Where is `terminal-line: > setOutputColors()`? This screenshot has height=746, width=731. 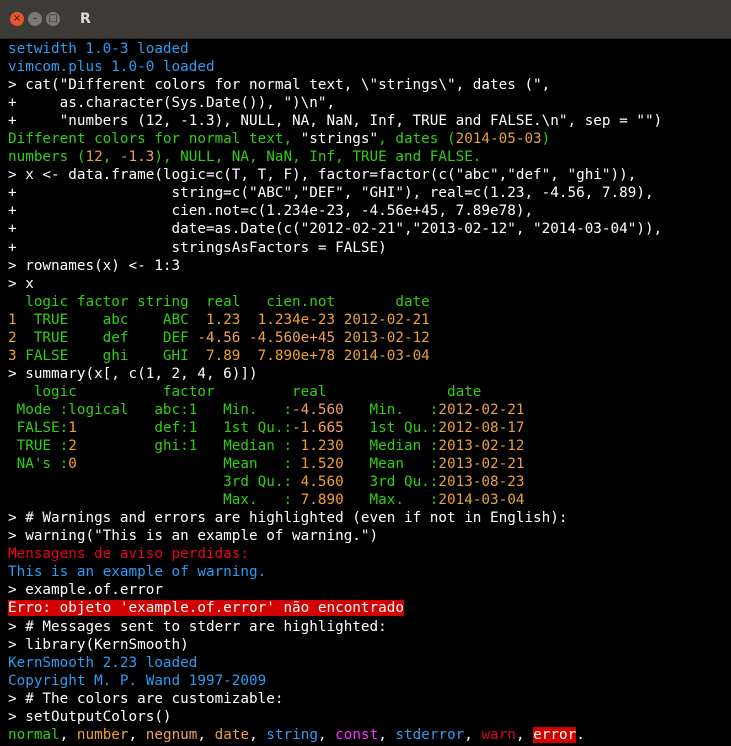
terminal-line: > setOutputColors() is located at coordinates (368, 717).